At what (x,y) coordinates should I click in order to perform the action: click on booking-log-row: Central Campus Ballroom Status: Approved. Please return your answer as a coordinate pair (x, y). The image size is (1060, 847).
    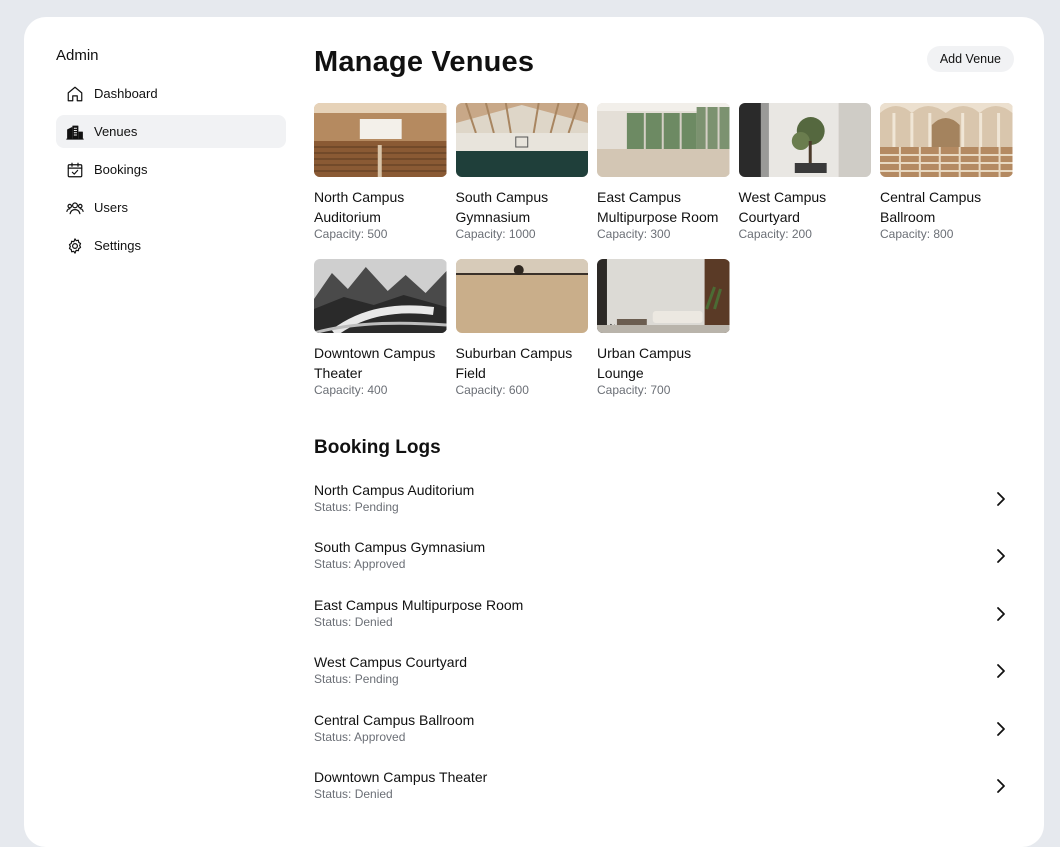
    Looking at the image, I should click on (664, 731).